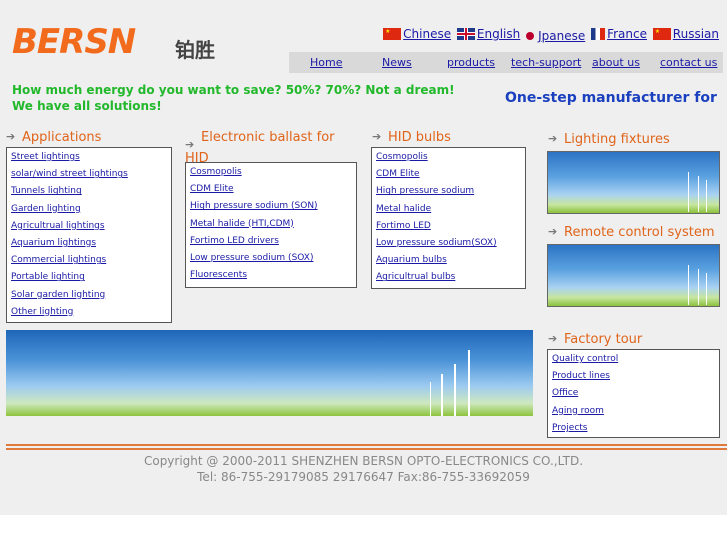  Describe the element at coordinates (611, 98) in the screenshot. I see `tagline: One-step manufacturer for` at that location.